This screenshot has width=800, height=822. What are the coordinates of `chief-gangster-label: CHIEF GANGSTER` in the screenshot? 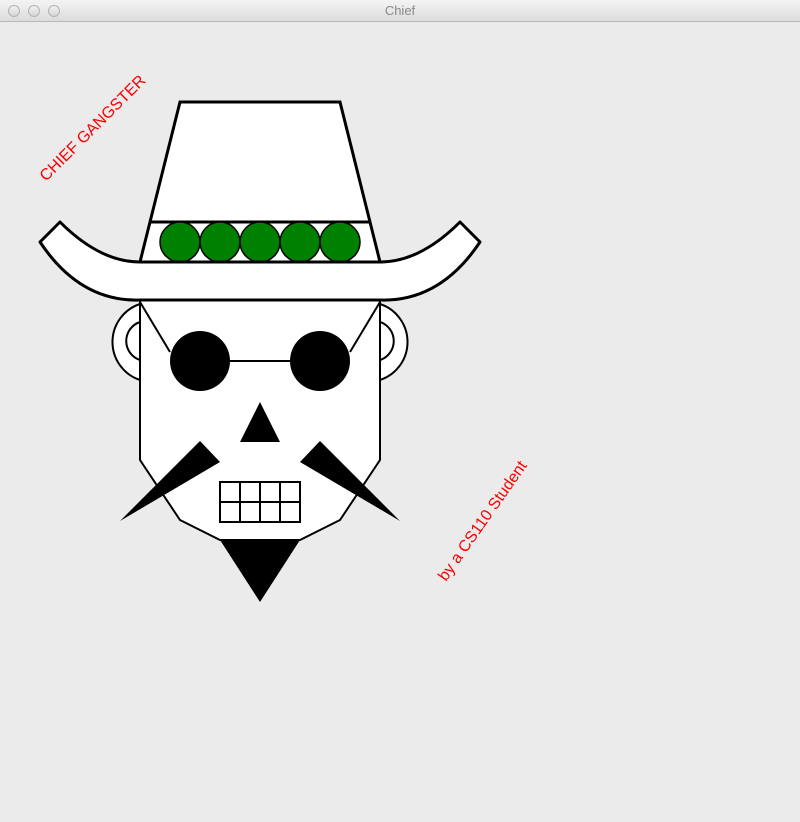 It's located at (93, 128).